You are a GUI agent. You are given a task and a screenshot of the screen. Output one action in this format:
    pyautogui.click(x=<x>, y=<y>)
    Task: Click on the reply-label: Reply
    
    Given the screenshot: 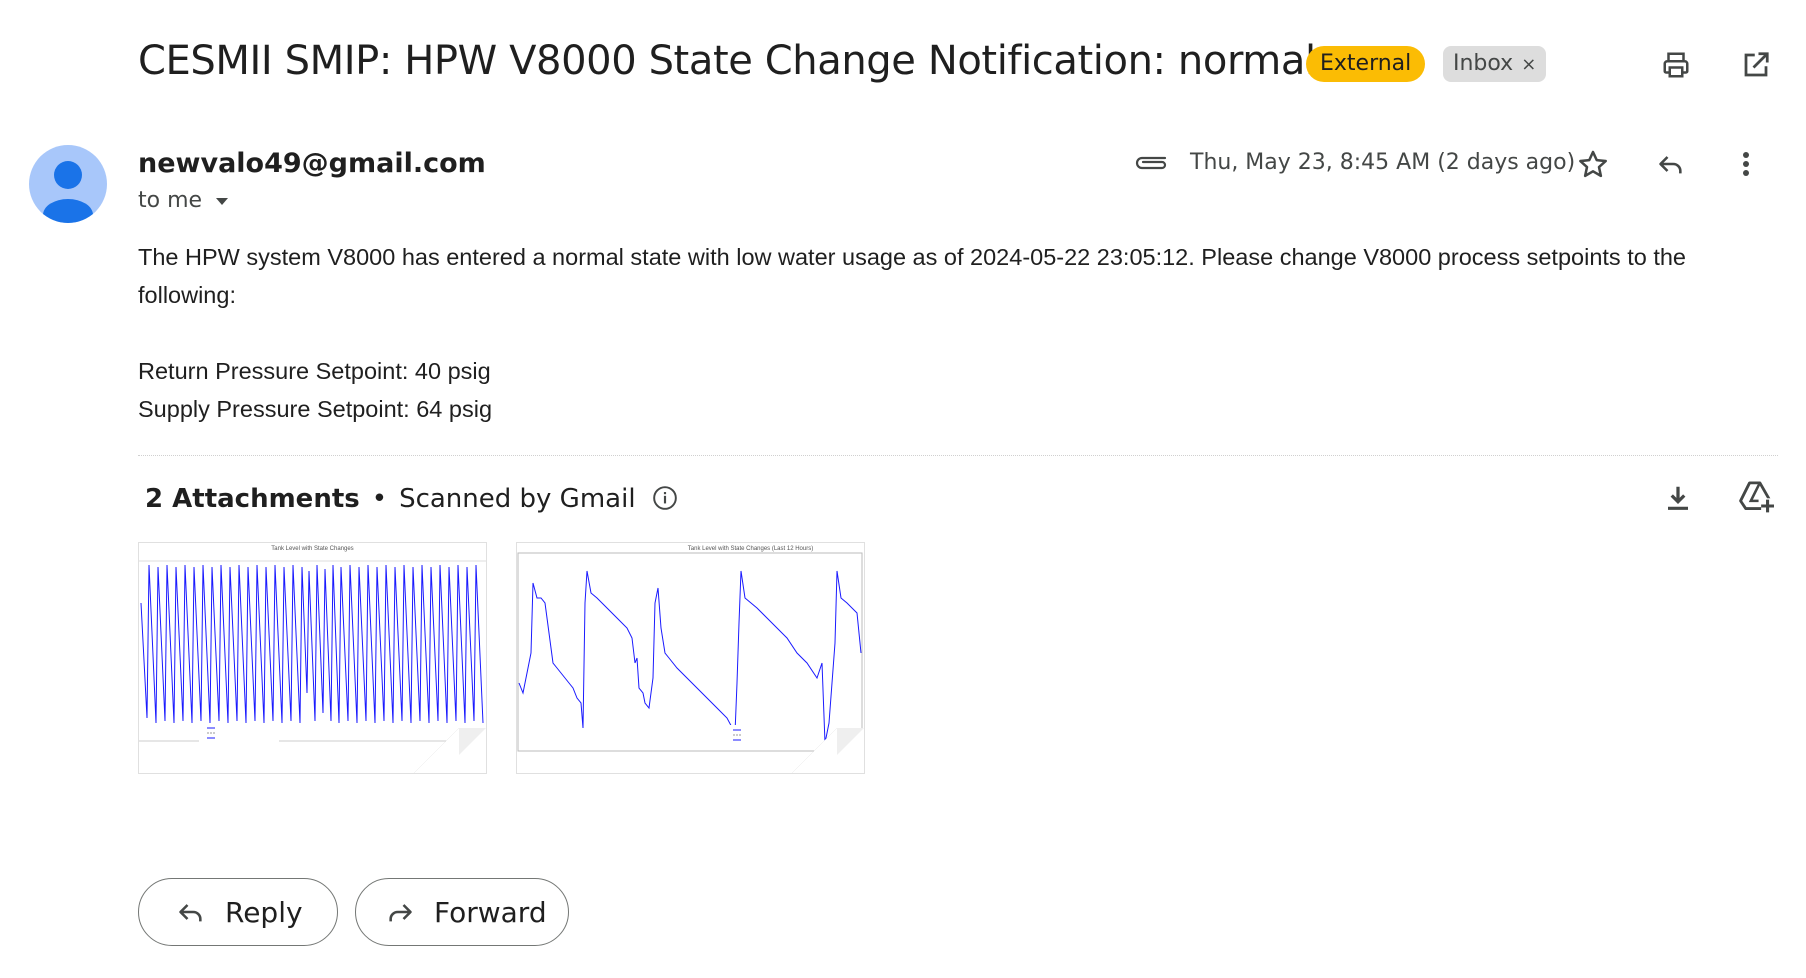 What is the action you would take?
    pyautogui.click(x=264, y=912)
    